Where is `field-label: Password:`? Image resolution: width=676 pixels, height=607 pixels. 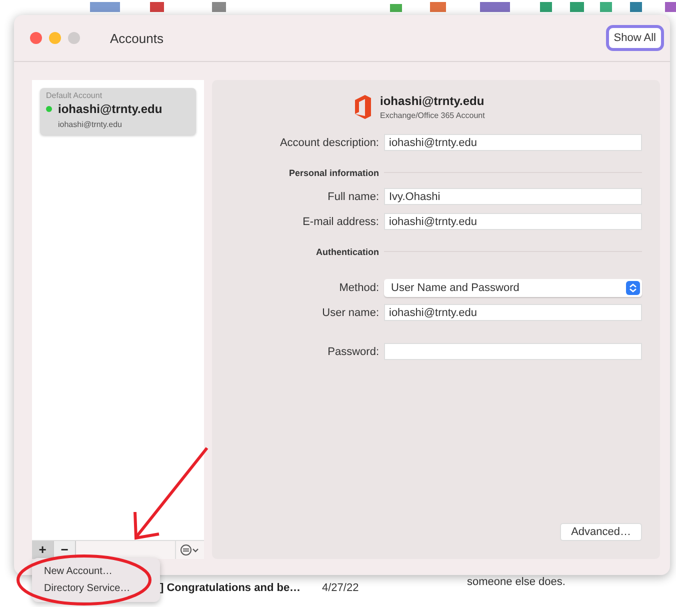 field-label: Password: is located at coordinates (352, 352).